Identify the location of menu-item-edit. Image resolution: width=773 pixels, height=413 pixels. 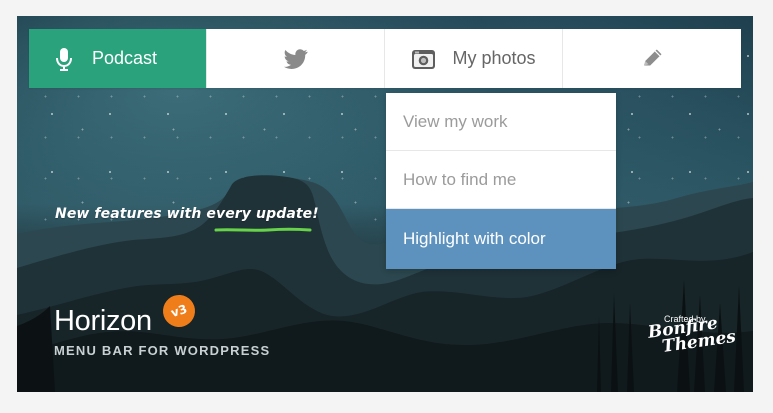
(652, 58).